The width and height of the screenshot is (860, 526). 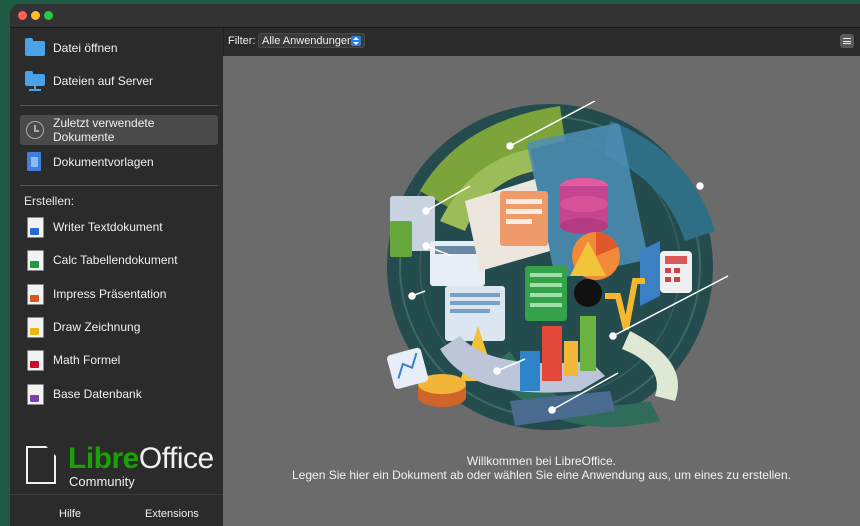 What do you see at coordinates (356, 41) in the screenshot?
I see `select-chevron-icon` at bounding box center [356, 41].